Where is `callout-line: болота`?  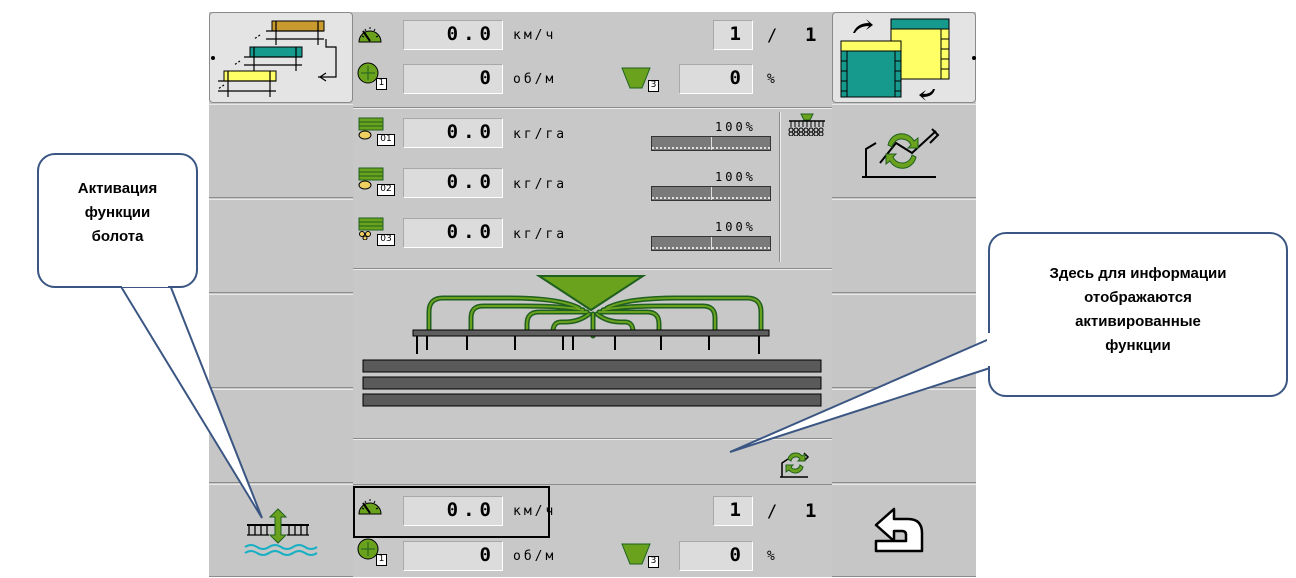 callout-line: болота is located at coordinates (117, 236).